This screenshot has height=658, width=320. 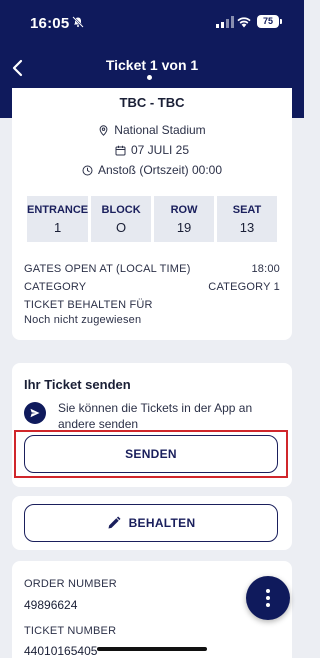 I want to click on seat-info-boxes: ENTRANCE 1 BLOCK O ROW 19 SEAT 13, so click(x=152, y=219).